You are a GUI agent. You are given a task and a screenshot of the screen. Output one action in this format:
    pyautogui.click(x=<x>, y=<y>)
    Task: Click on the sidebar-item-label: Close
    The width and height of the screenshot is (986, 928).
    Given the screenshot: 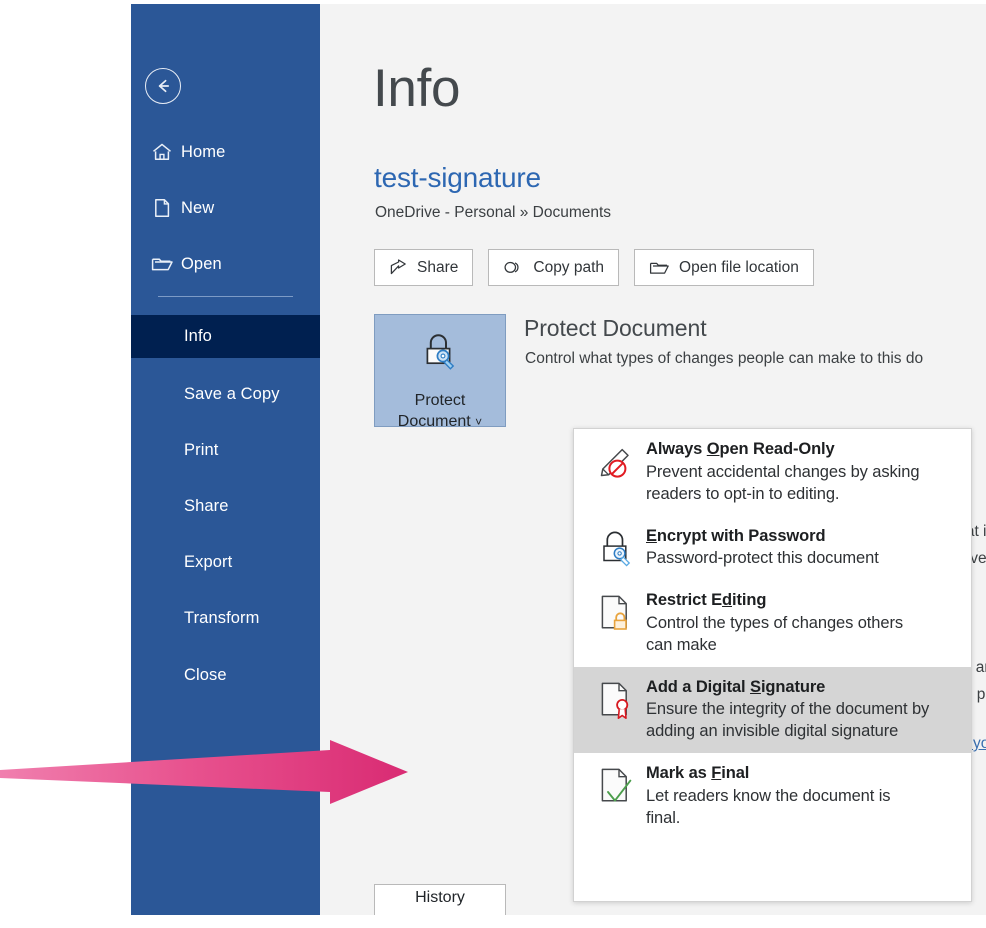 What is the action you would take?
    pyautogui.click(x=205, y=675)
    